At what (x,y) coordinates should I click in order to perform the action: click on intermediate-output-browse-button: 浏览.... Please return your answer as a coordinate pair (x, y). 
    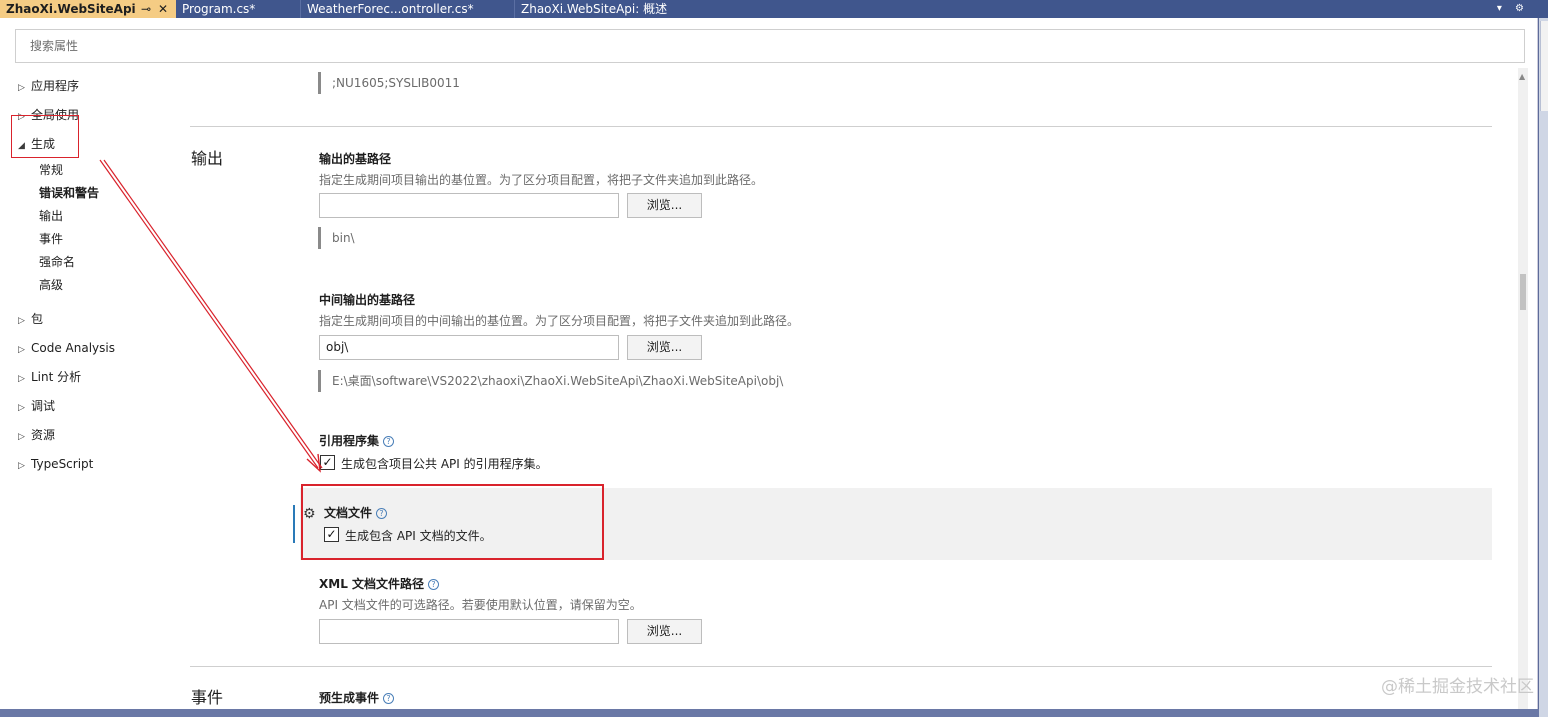
    Looking at the image, I should click on (664, 347).